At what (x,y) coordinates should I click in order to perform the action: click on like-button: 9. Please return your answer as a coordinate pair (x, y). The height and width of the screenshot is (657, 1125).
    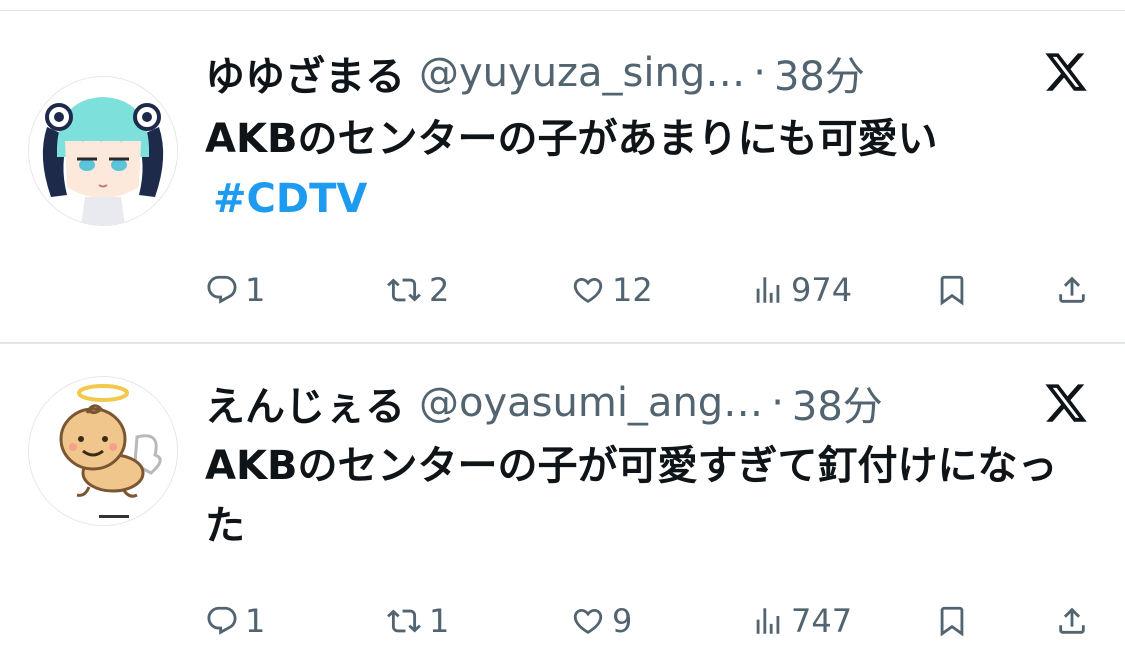
    Looking at the image, I should click on (601, 621).